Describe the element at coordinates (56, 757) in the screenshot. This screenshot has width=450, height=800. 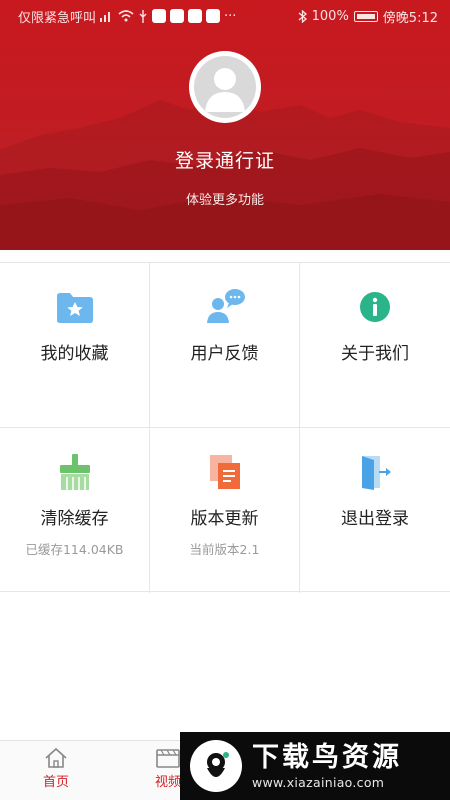
I see `home-icon` at that location.